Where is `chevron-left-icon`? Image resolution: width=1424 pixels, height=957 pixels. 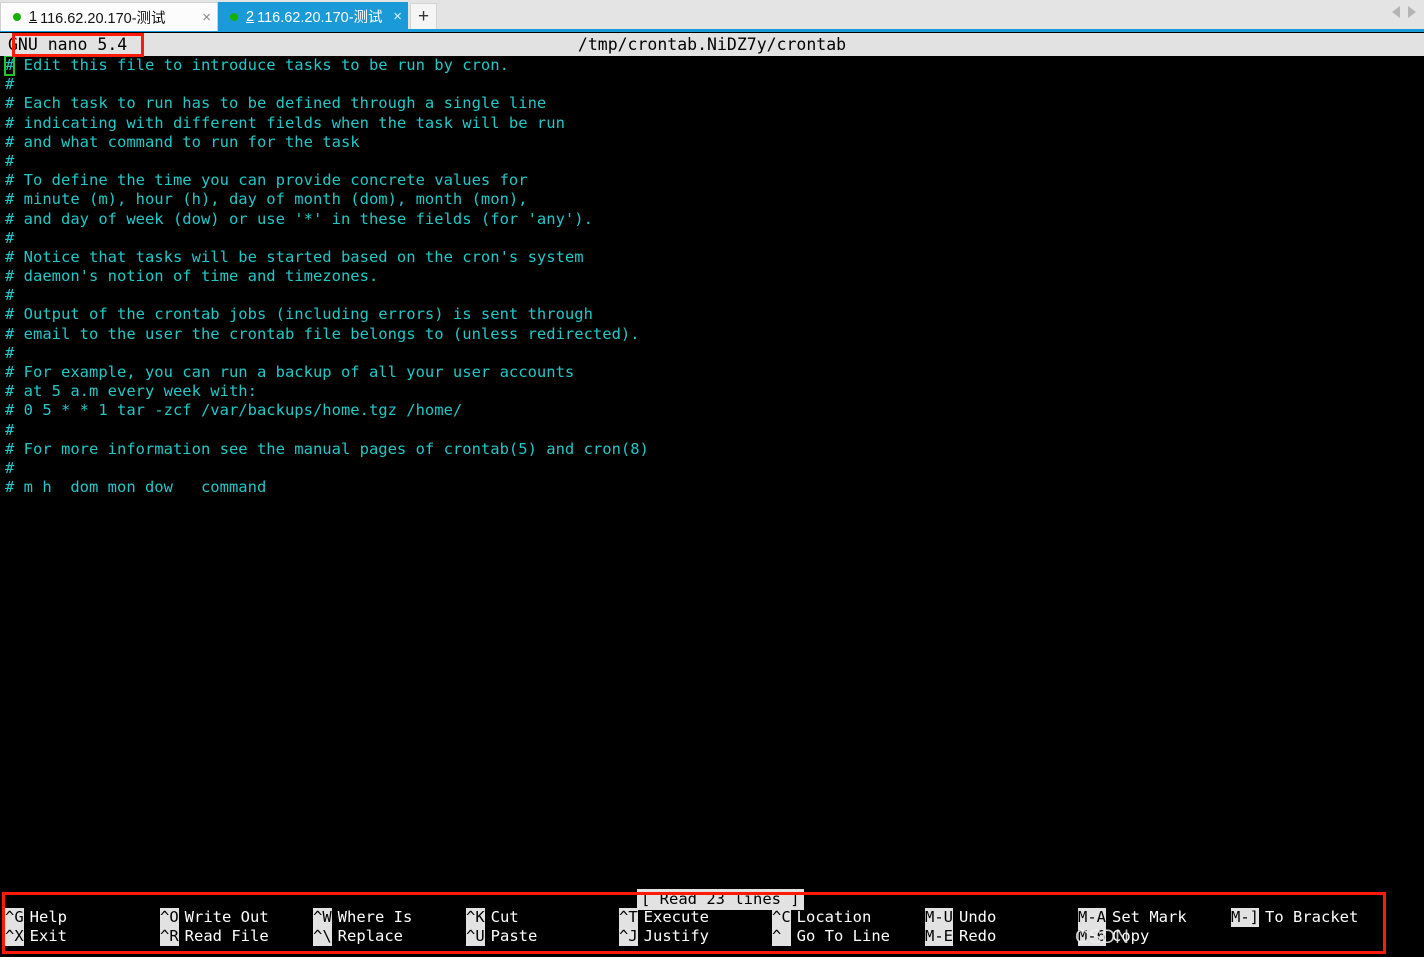 chevron-left-icon is located at coordinates (1396, 12).